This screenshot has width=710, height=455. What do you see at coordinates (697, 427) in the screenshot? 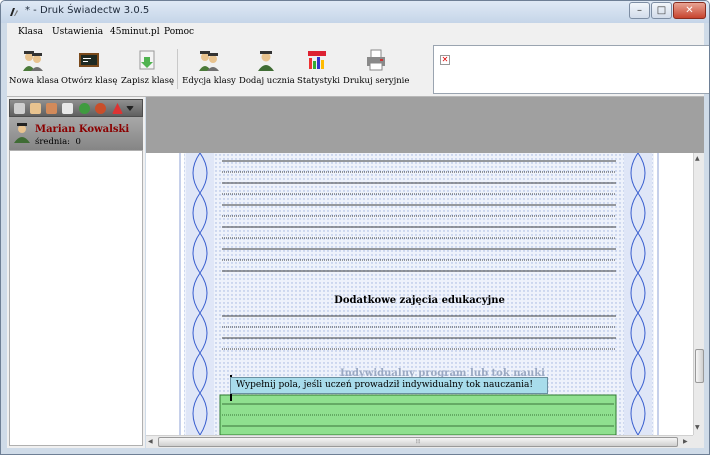
I see `scroll-down-arrow-icon: ▼` at bounding box center [697, 427].